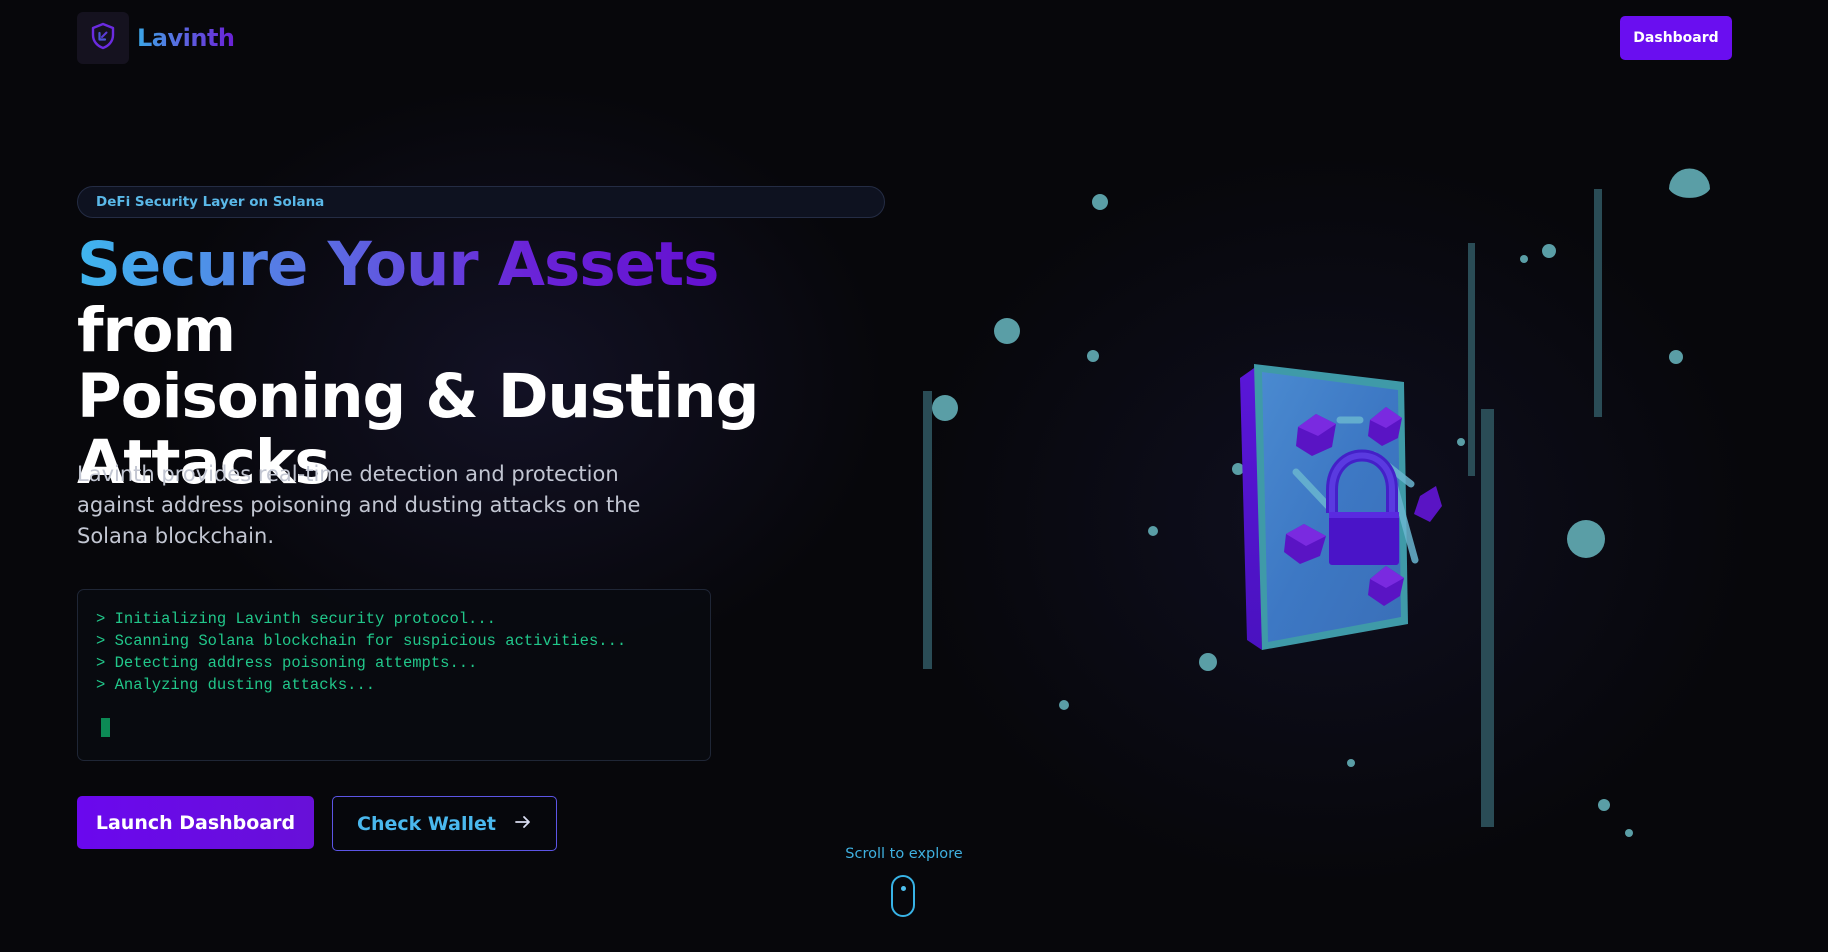 The width and height of the screenshot is (1828, 952). I want to click on brand-name: Lavinth, so click(186, 38).